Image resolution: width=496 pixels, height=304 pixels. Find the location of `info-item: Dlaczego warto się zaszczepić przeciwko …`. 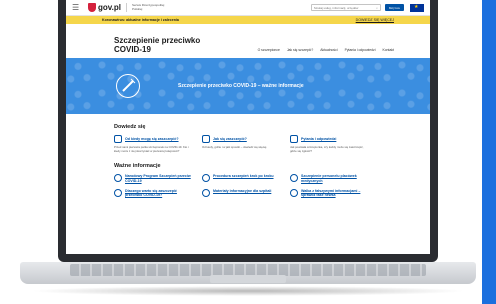

info-item: Dlaczego warto się zaszczepić przeciwko … is located at coordinates (153, 193).